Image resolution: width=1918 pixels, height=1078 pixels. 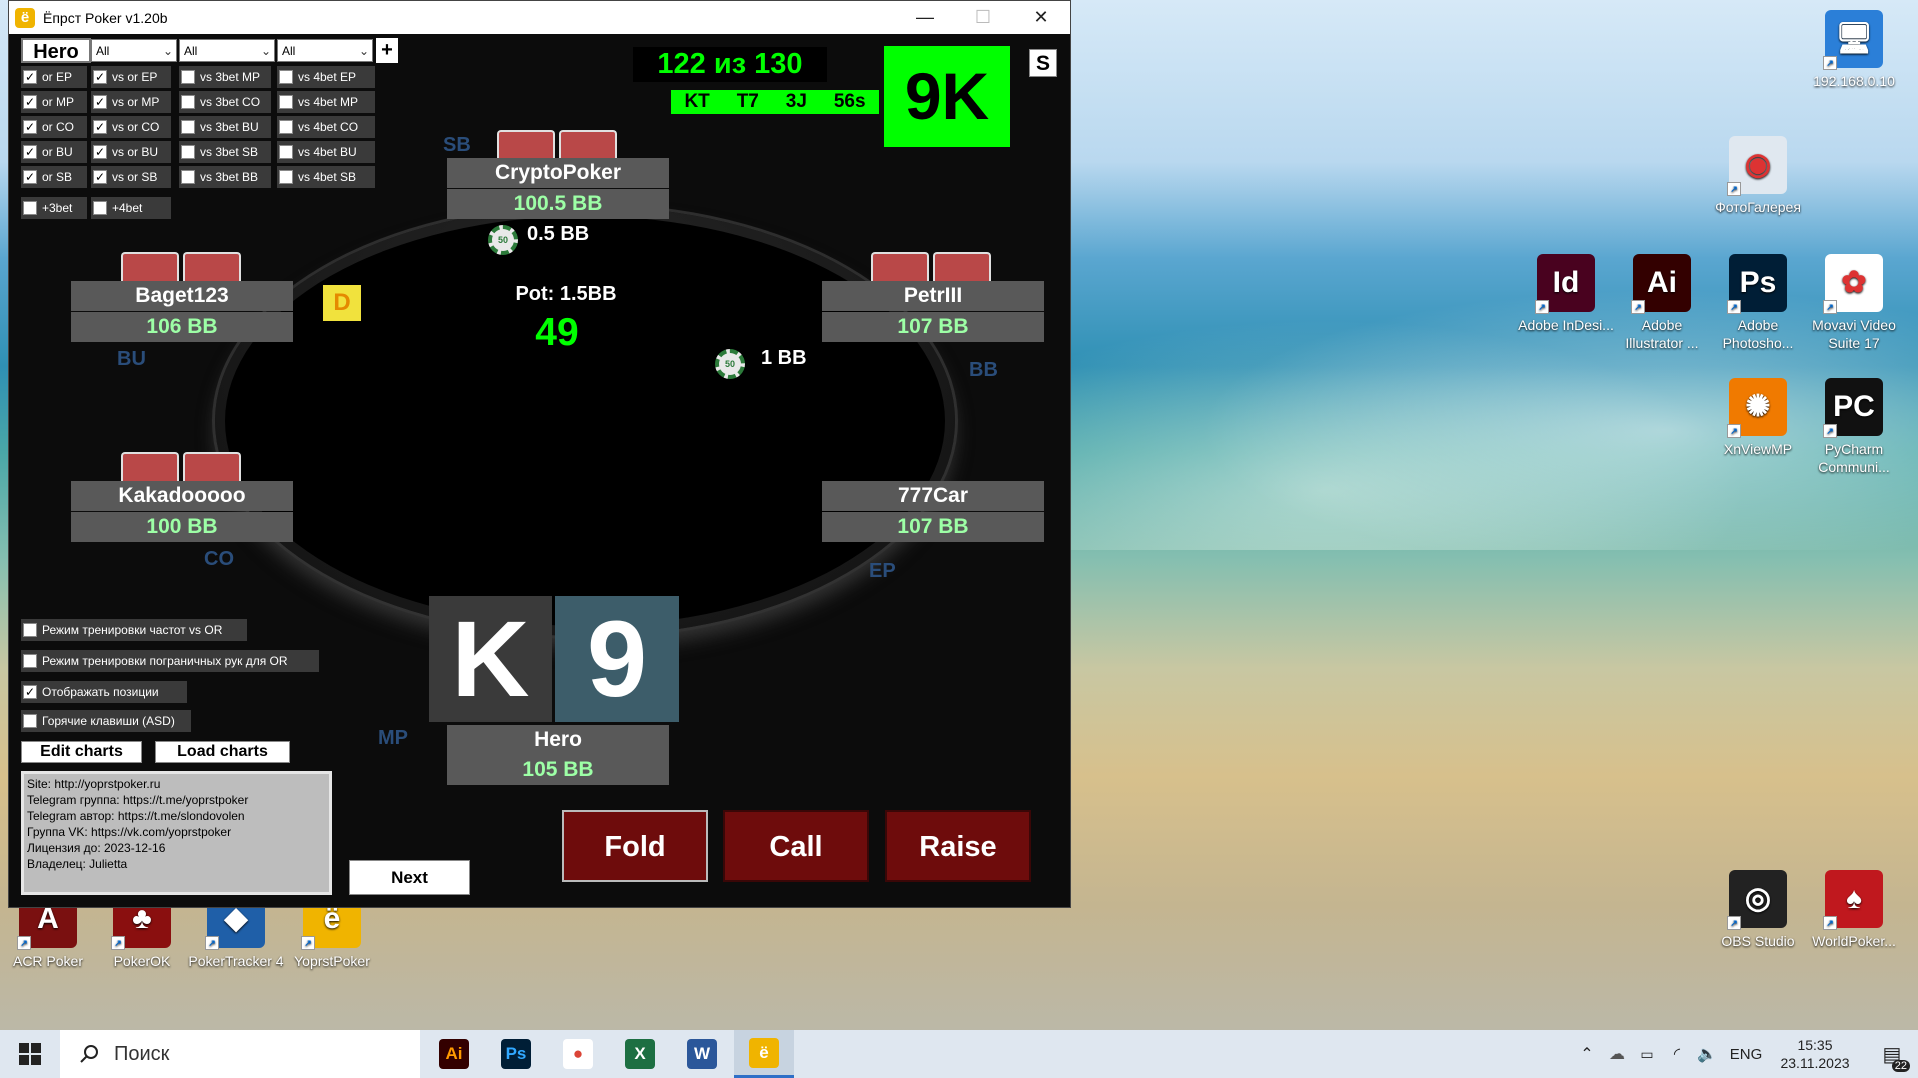 What do you see at coordinates (1758, 418) in the screenshot?
I see `desktop-icon-xnviewmp: ↗ ✺ XnViewMP` at bounding box center [1758, 418].